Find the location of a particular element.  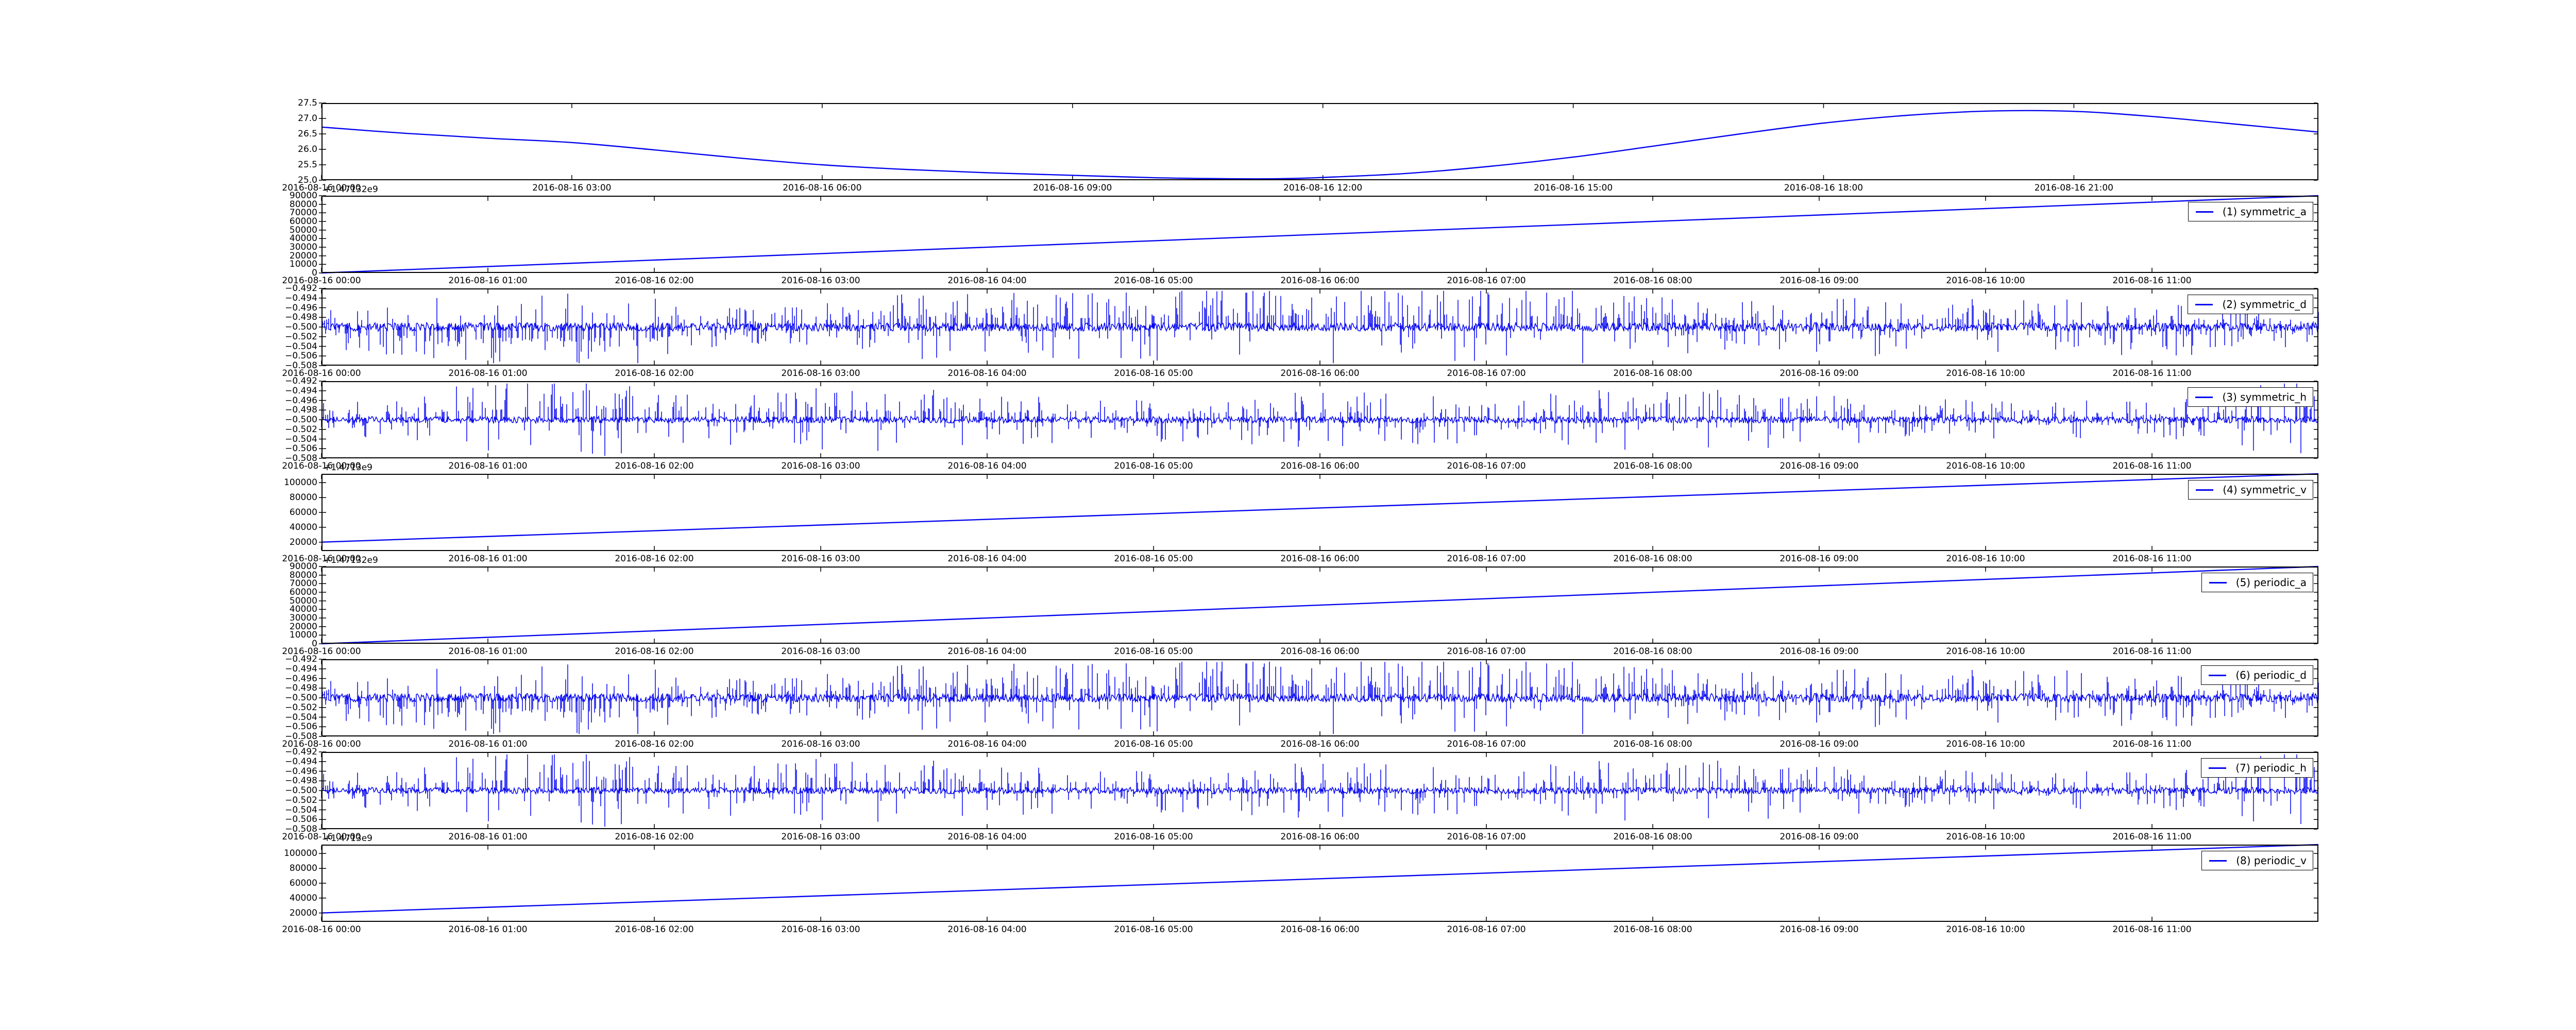

plot-frame is located at coordinates (1319, 883).